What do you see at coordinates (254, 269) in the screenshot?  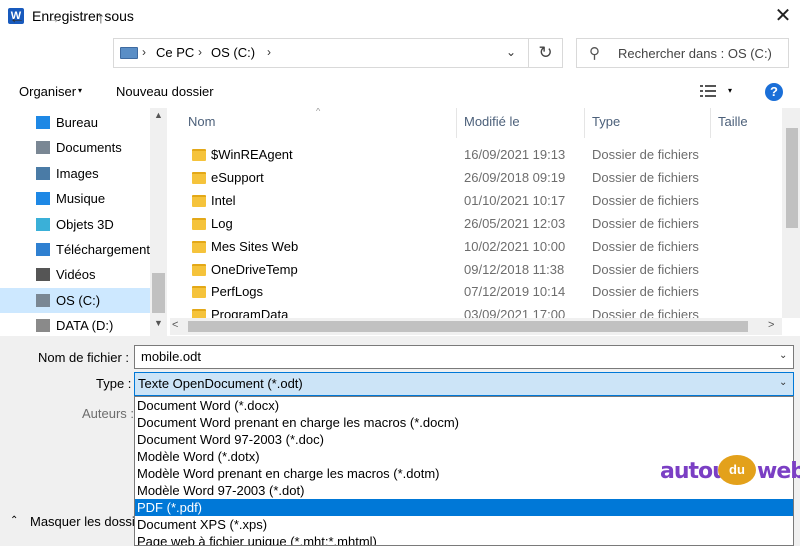 I see `file-name: OneDriveTemp` at bounding box center [254, 269].